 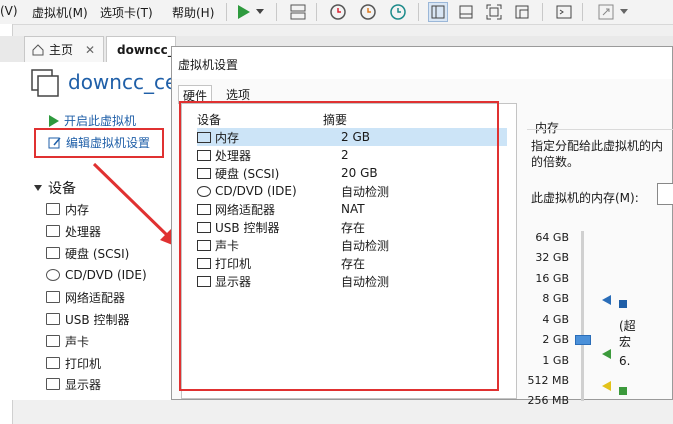 I want to click on tab-home-label: 主页, so click(x=61, y=50).